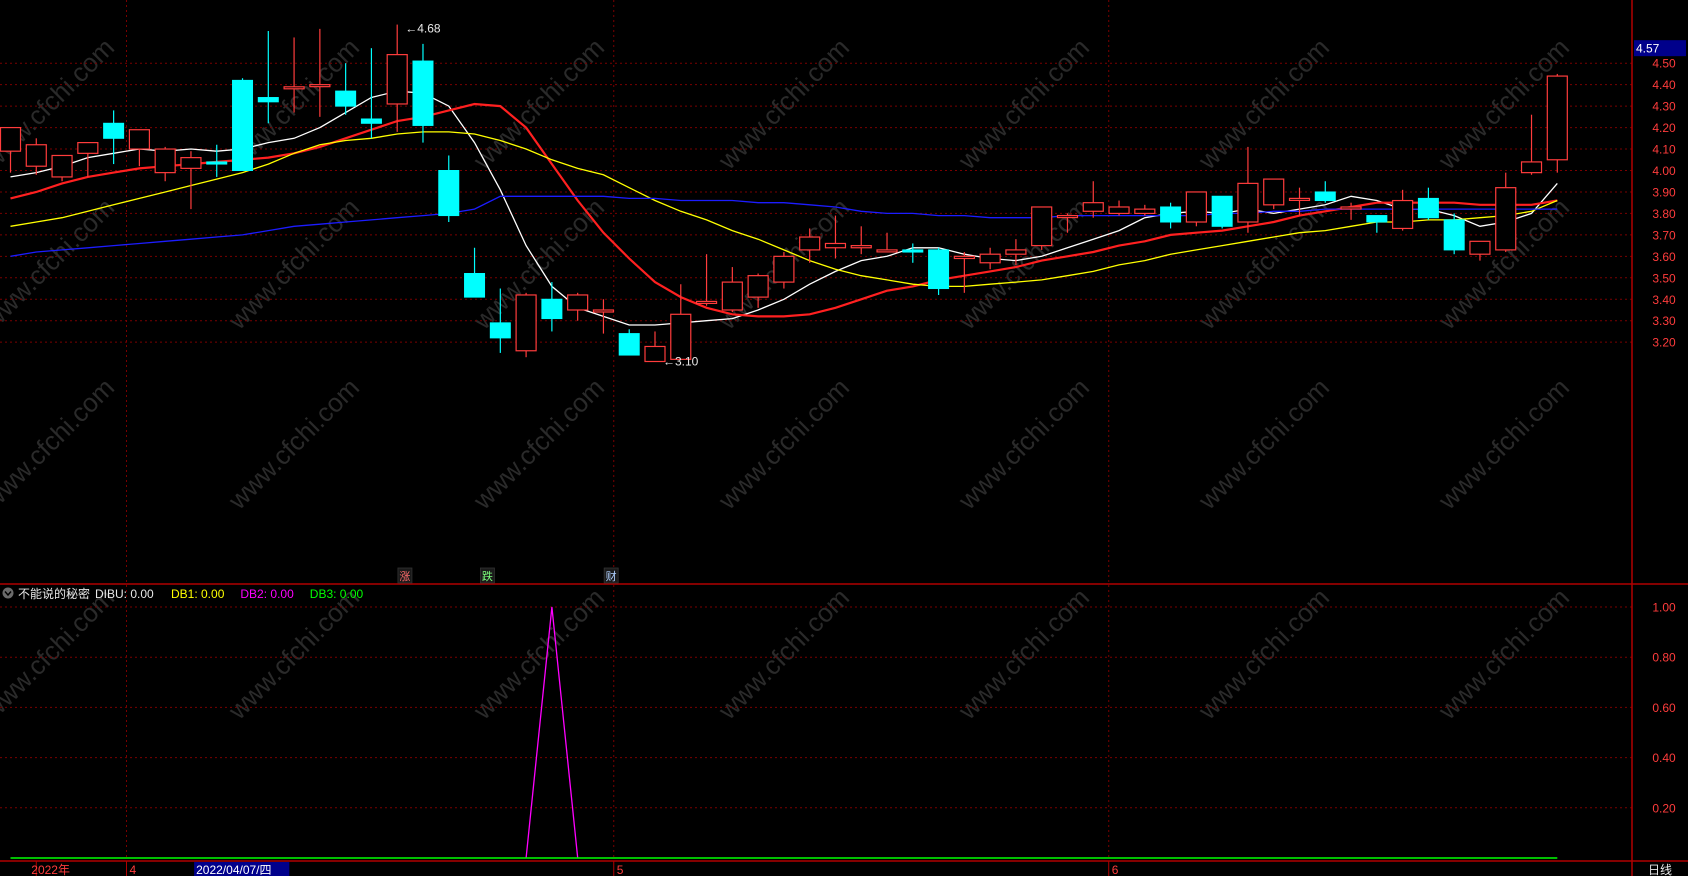 This screenshot has height=876, width=1688. Describe the element at coordinates (681, 361) in the screenshot. I see `low-price-annotation: ←3.10` at that location.